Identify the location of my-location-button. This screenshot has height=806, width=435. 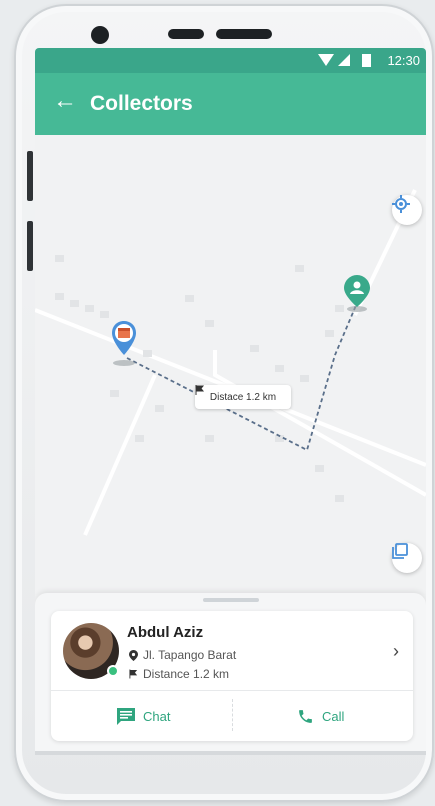
(407, 210).